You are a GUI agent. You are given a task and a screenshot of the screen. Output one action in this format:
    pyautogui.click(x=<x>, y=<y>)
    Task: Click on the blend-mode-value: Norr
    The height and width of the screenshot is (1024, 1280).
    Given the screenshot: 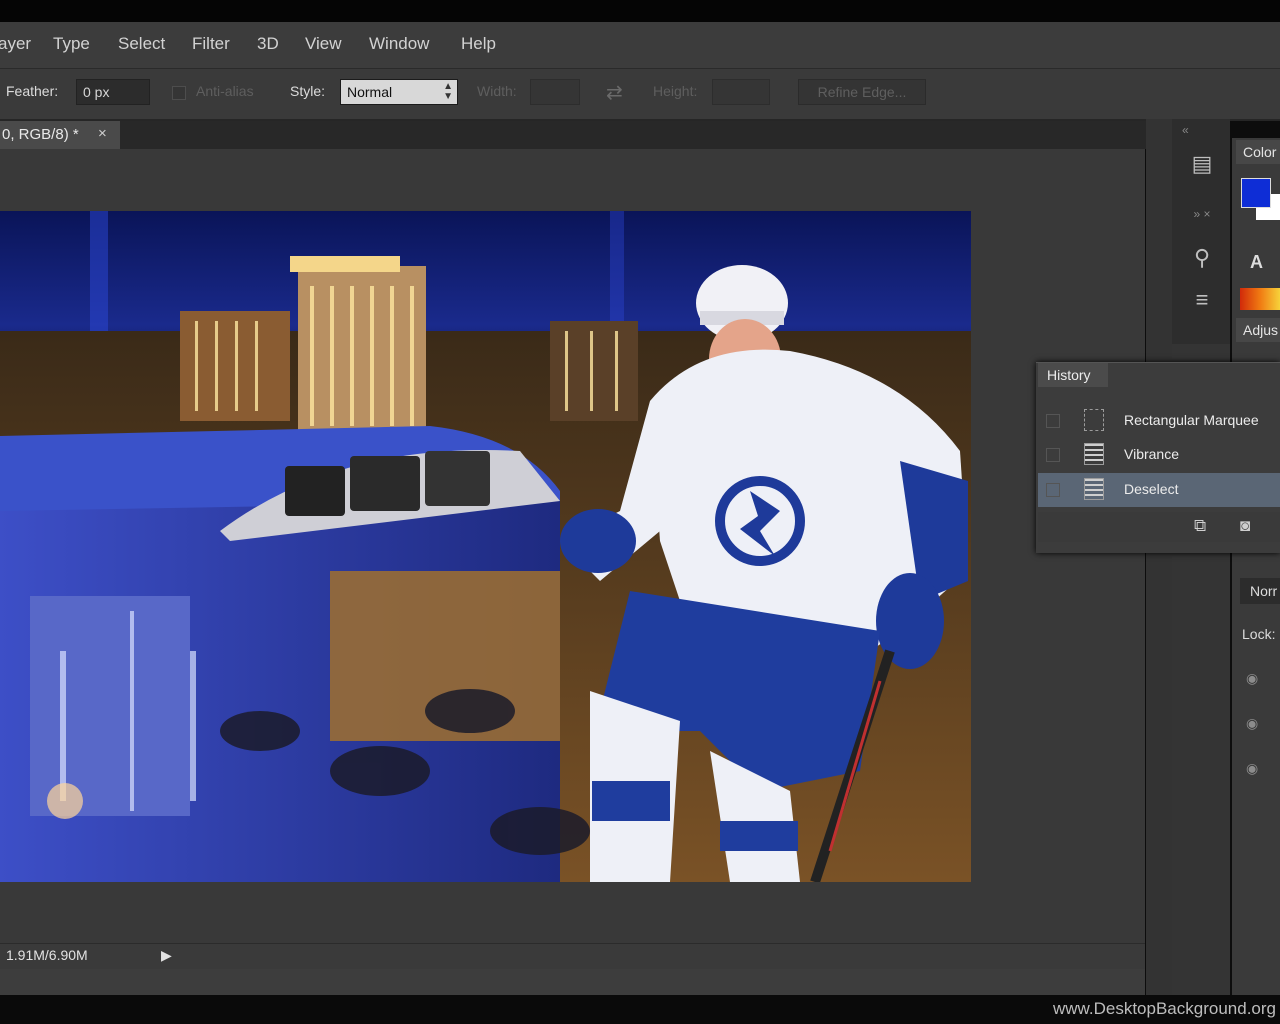 What is the action you would take?
    pyautogui.click(x=1264, y=591)
    